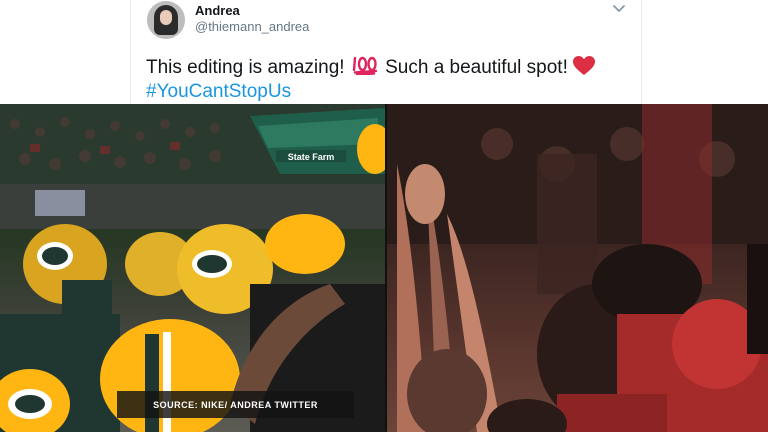 The height and width of the screenshot is (432, 768). I want to click on red-heart-emoji-icon, so click(584, 65).